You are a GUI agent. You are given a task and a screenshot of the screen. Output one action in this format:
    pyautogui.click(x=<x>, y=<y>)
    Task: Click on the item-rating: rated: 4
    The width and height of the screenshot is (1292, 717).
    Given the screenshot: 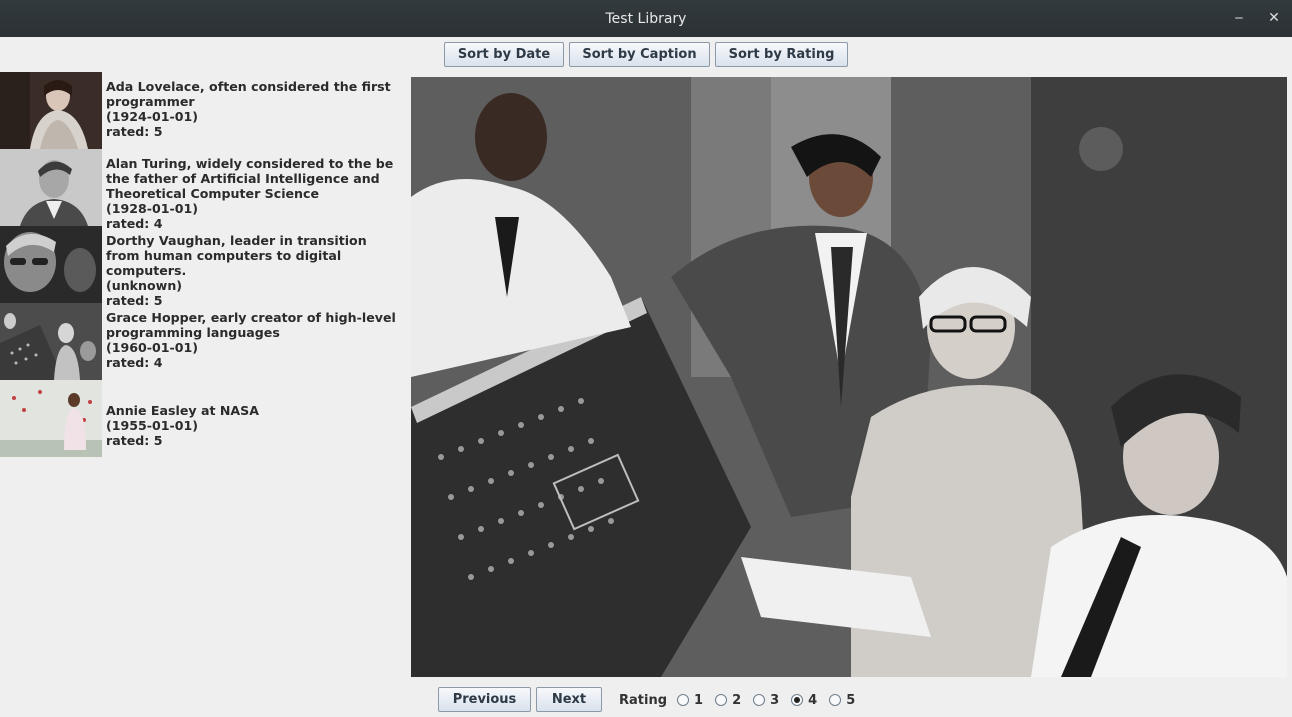 What is the action you would take?
    pyautogui.click(x=134, y=362)
    